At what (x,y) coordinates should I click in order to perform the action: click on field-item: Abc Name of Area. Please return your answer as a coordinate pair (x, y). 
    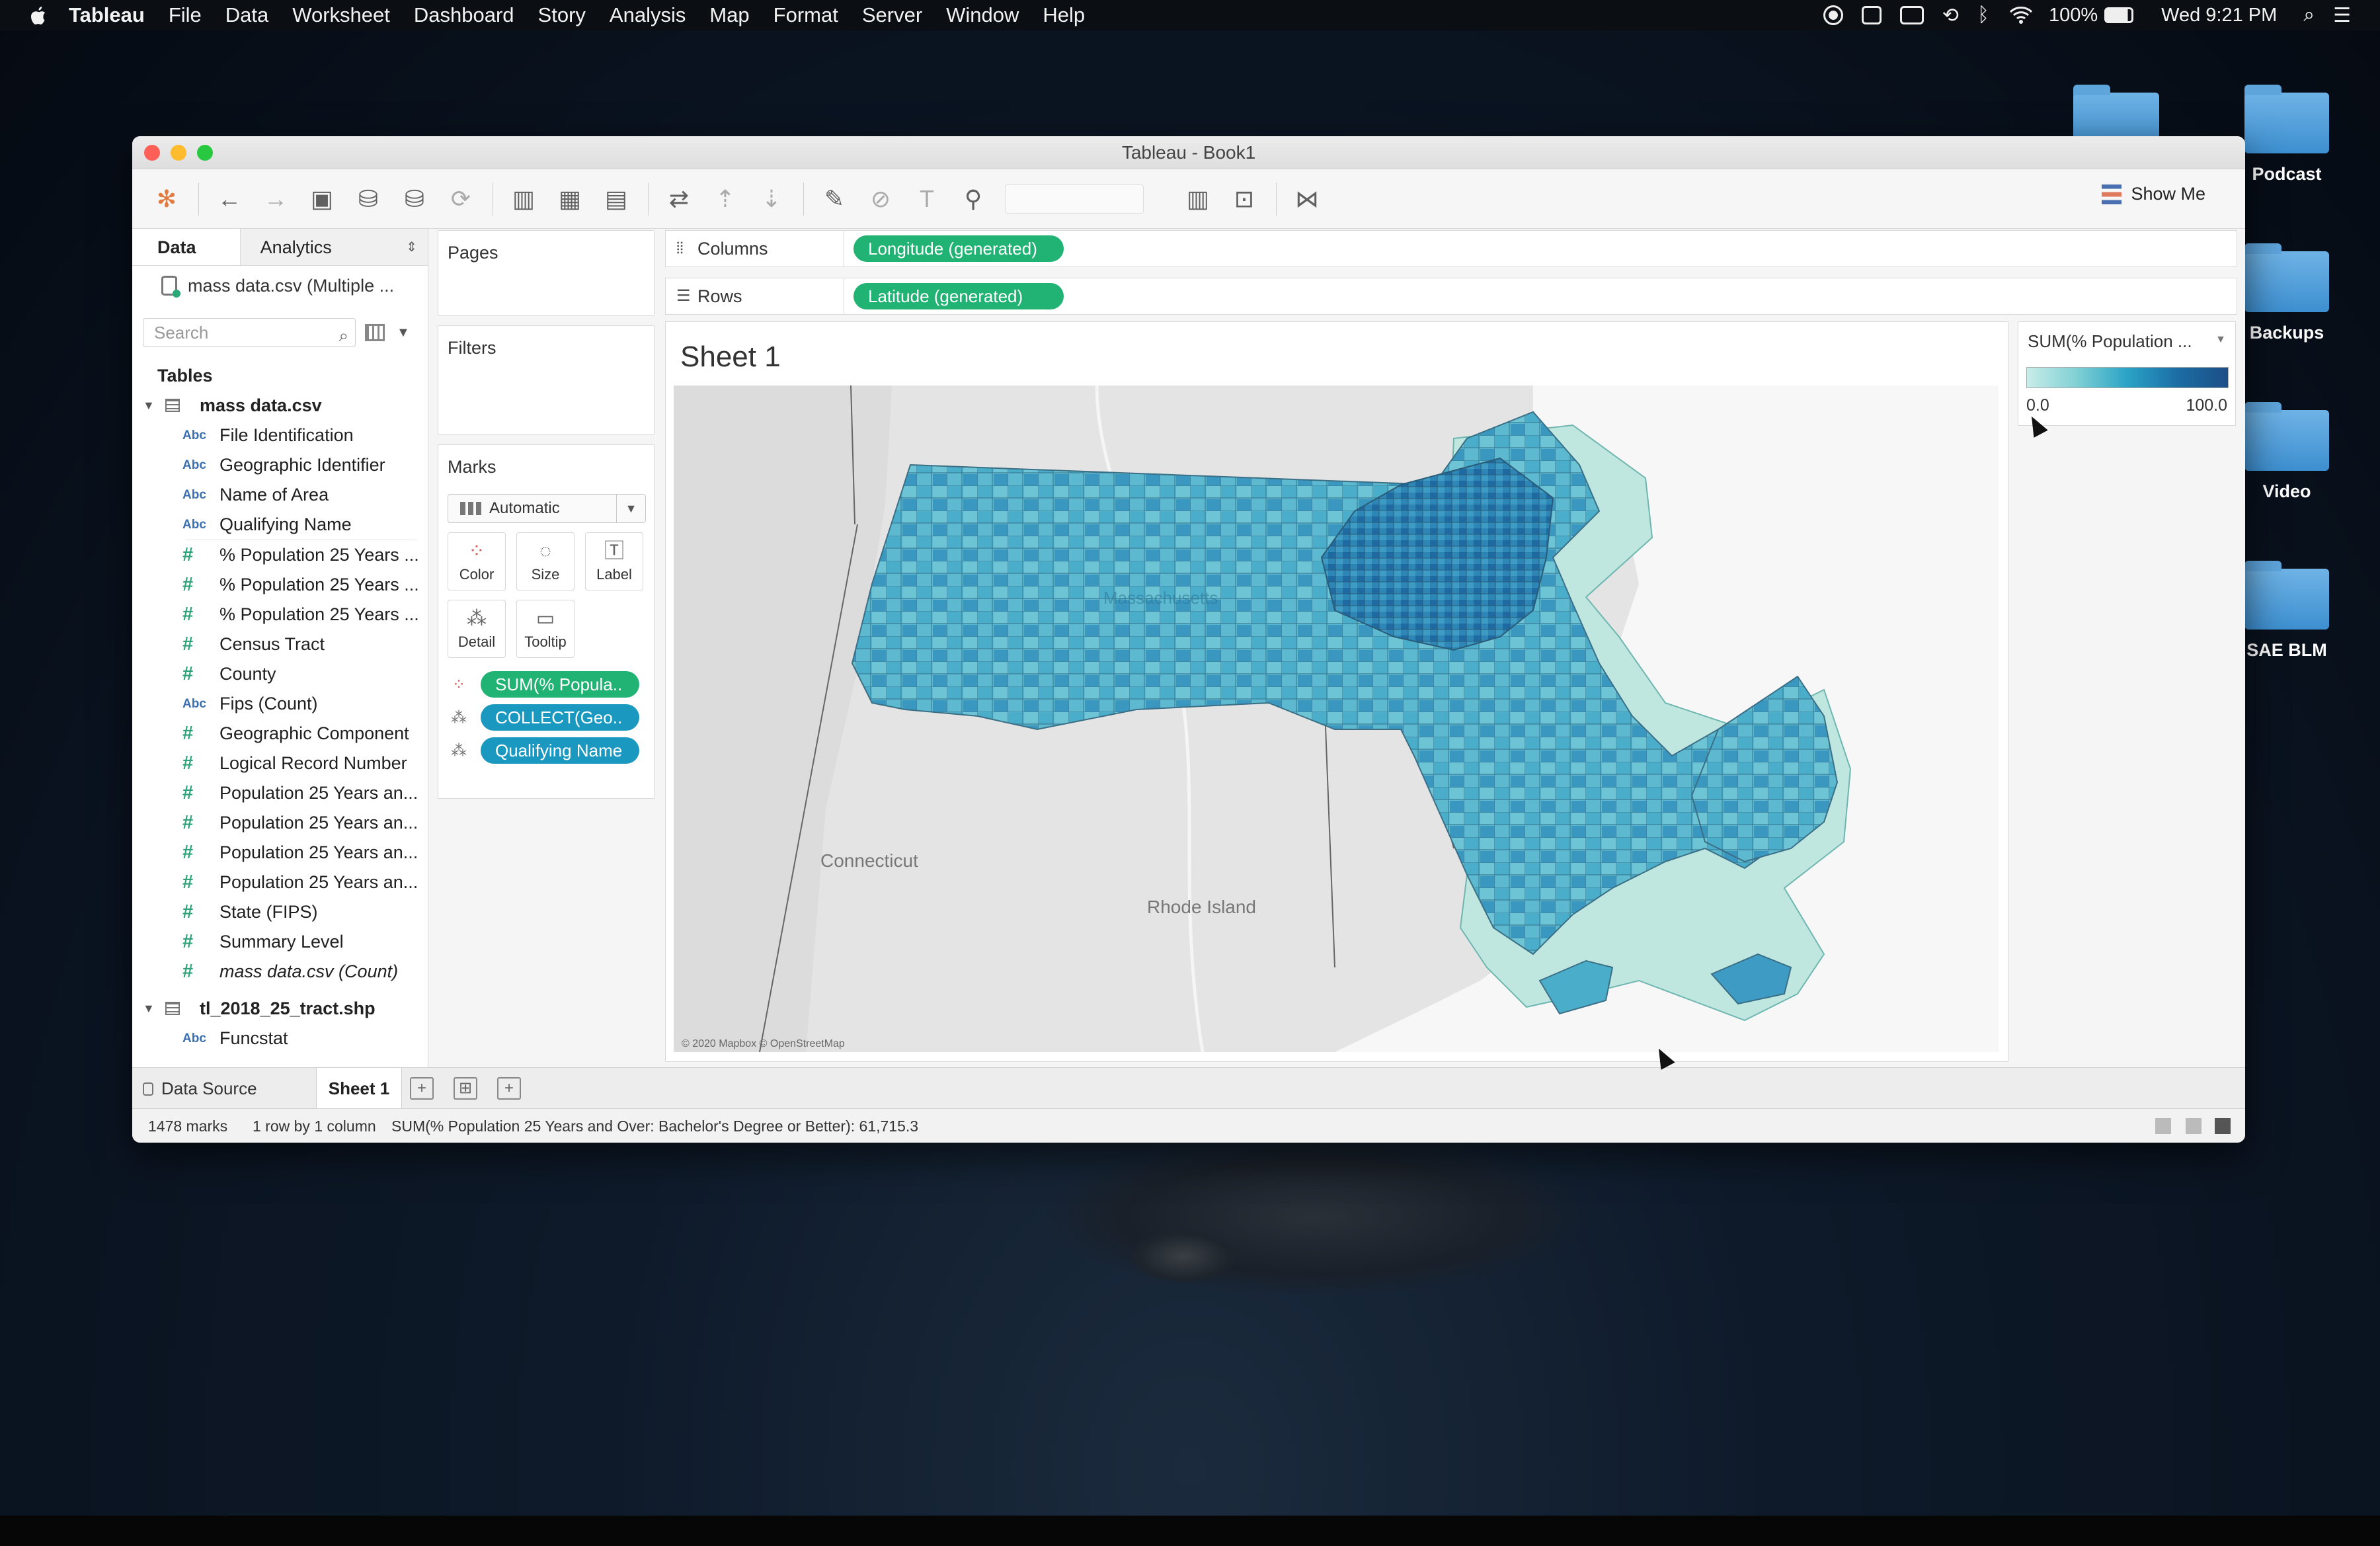
    Looking at the image, I should click on (280, 495).